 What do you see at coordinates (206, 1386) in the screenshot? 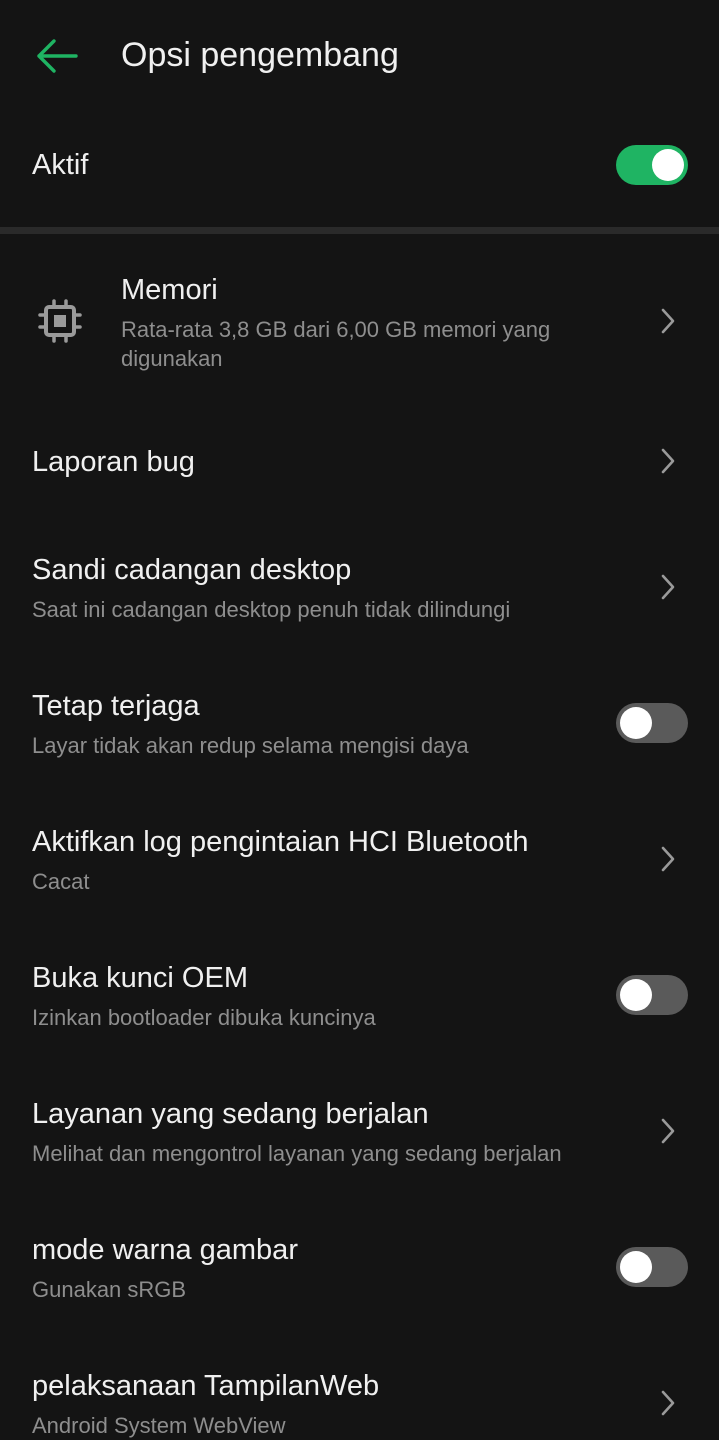
I see `list-item-title: pelaksanaan TampilanWeb` at bounding box center [206, 1386].